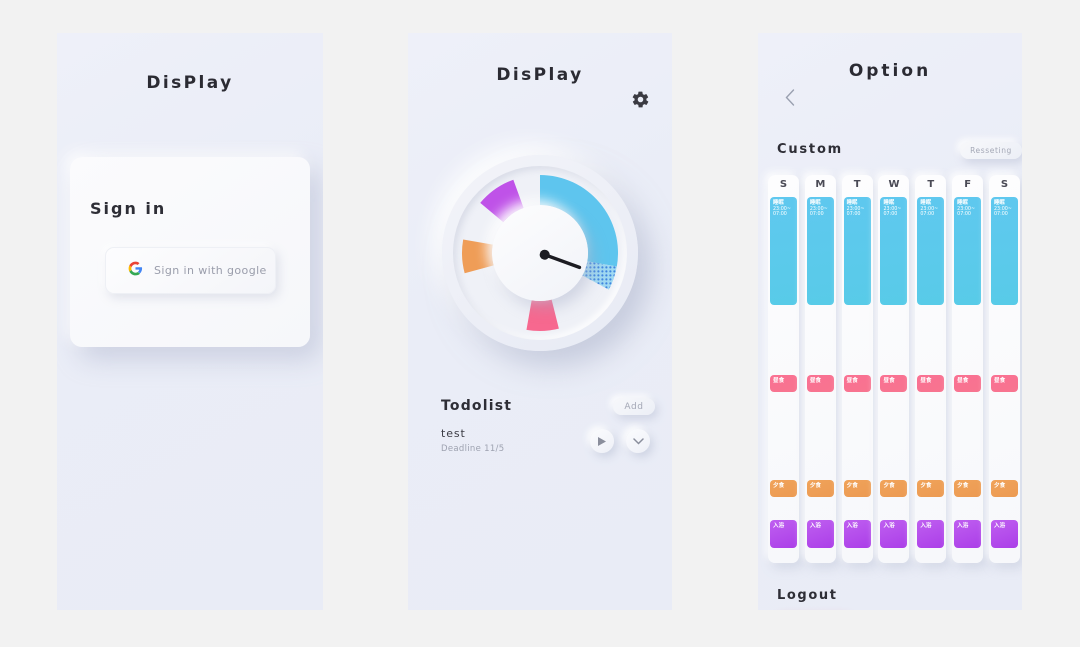 Image resolution: width=1080 pixels, height=647 pixels. What do you see at coordinates (820, 369) in the screenshot?
I see `day-column: M 睡眠 23:00~ 07:00 昼食夕食入浴` at bounding box center [820, 369].